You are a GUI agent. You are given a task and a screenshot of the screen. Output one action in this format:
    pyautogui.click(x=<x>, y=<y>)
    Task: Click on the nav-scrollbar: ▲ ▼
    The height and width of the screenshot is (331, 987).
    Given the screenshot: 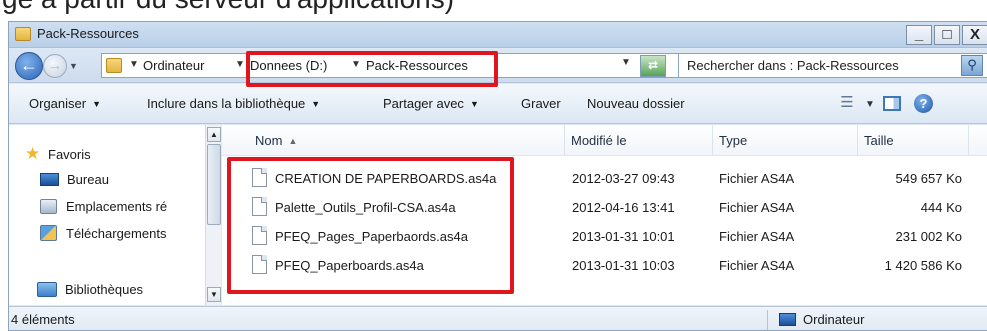 What is the action you would take?
    pyautogui.click(x=213, y=215)
    